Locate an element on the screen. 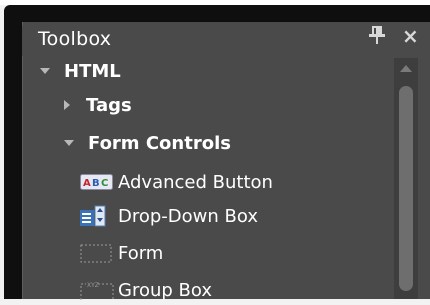 This screenshot has width=430, height=305. toolbox-item-advanced-button: A B C Advanced Button is located at coordinates (176, 182).